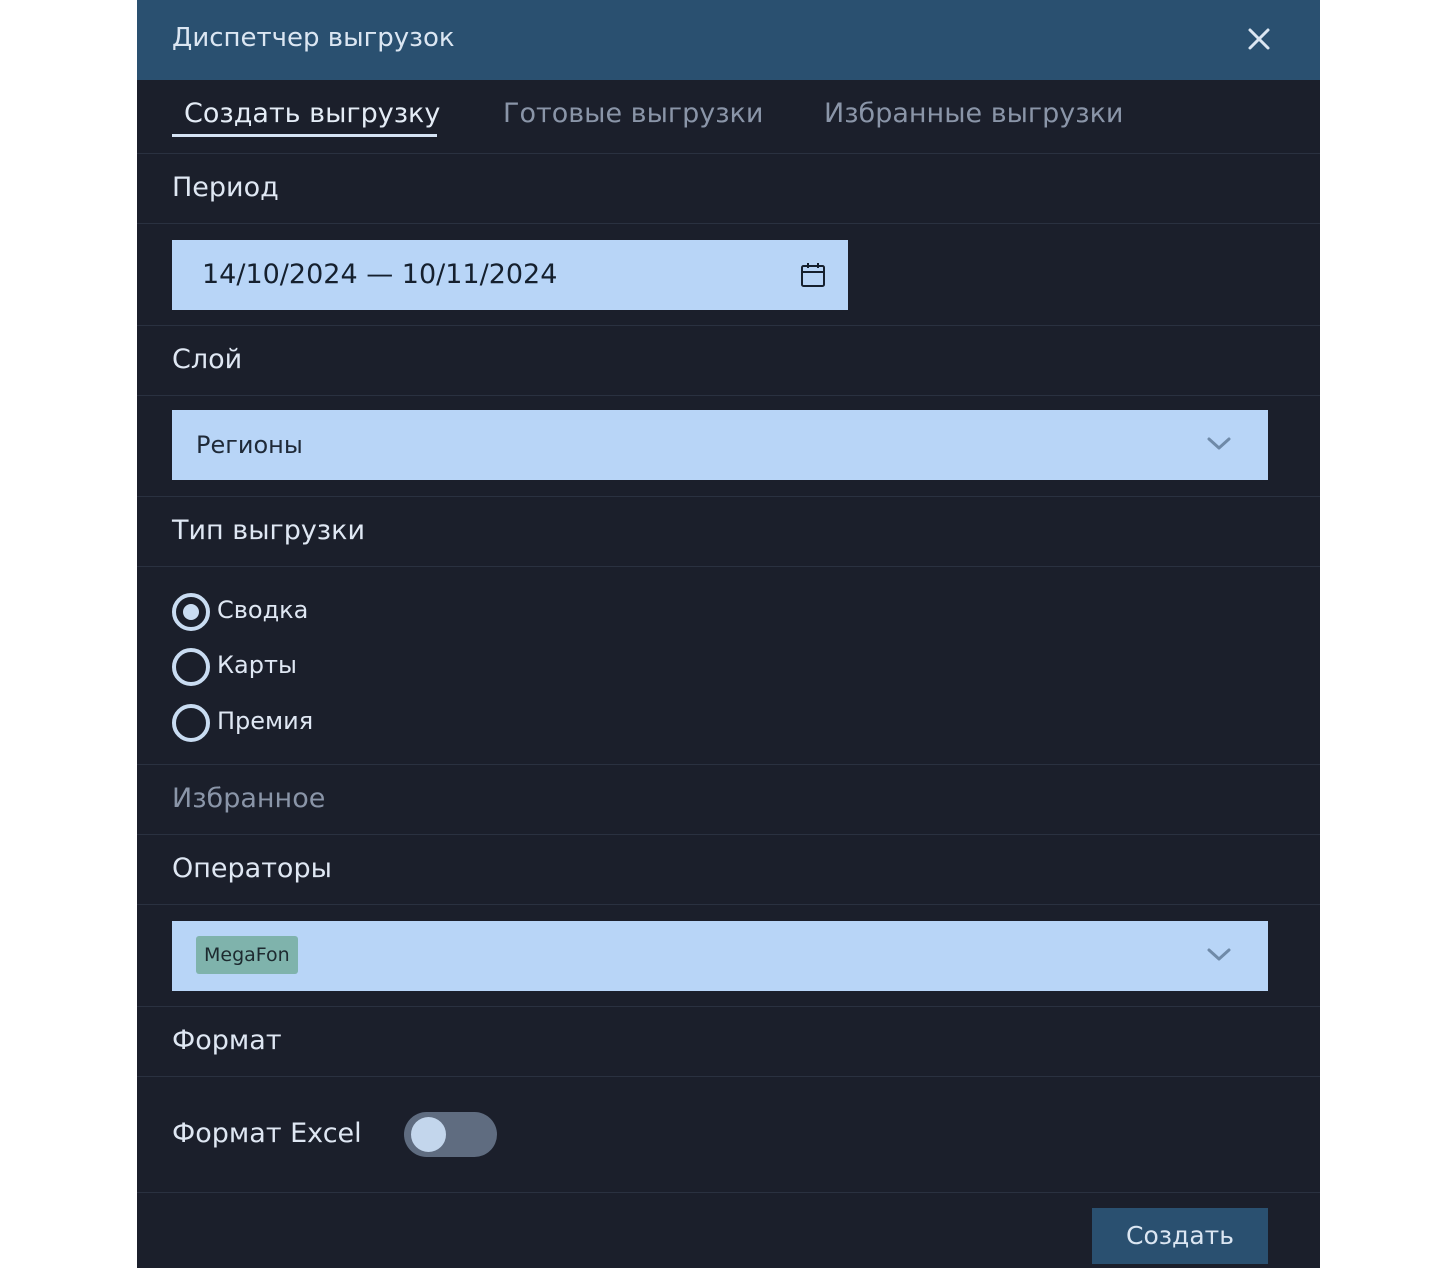  What do you see at coordinates (263, 610) in the screenshot?
I see `radio-label: Сводка` at bounding box center [263, 610].